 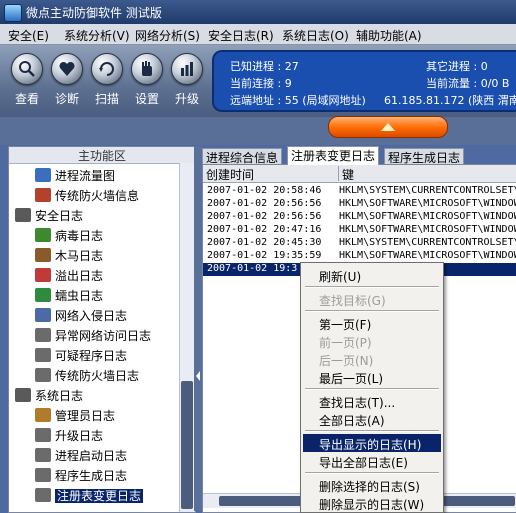 I want to click on tree-item: 传统防火墙信息, so click(x=87, y=197).